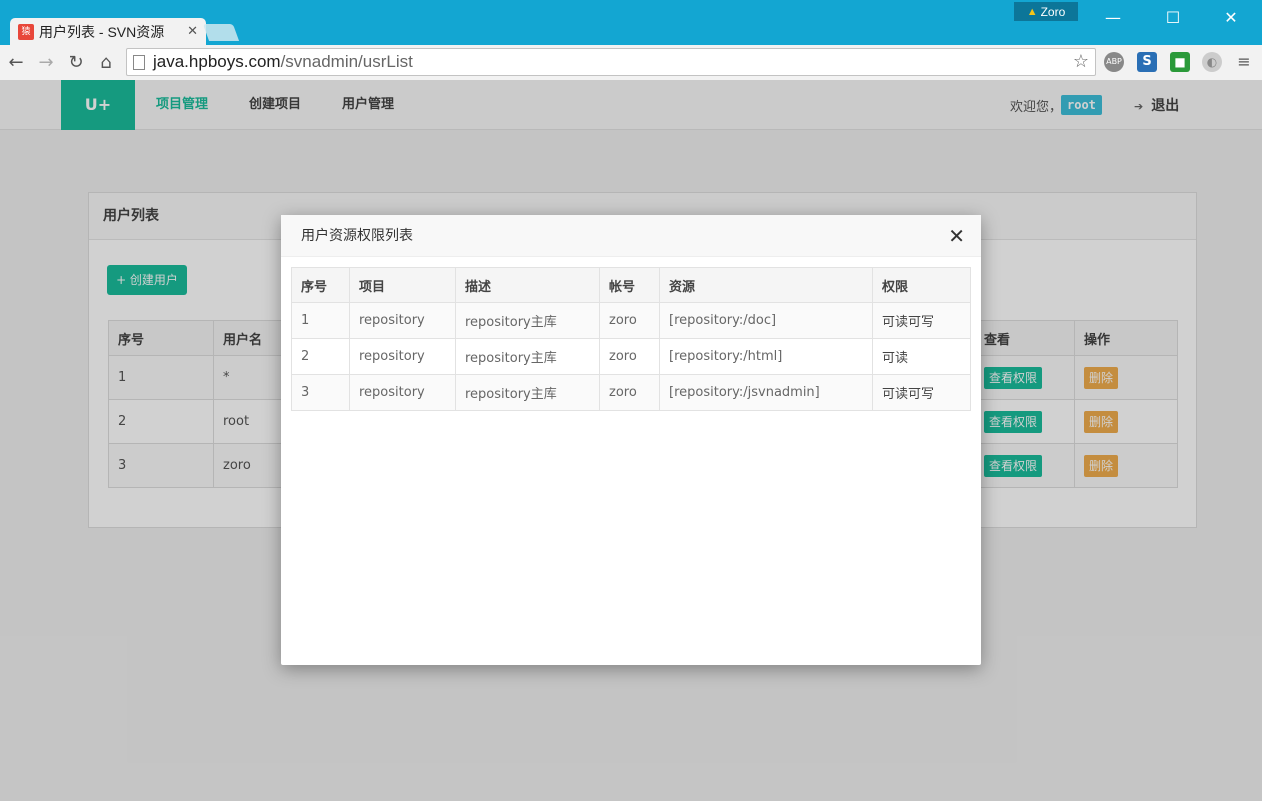  I want to click on column-header: 序号, so click(320, 285).